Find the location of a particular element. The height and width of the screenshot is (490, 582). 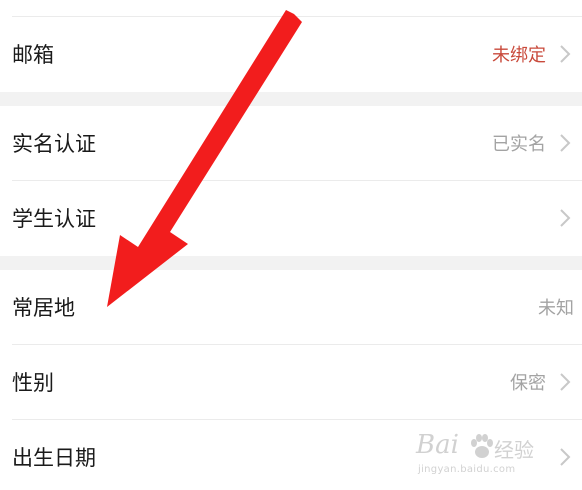

watermark-brand: Bai is located at coordinates (437, 445).